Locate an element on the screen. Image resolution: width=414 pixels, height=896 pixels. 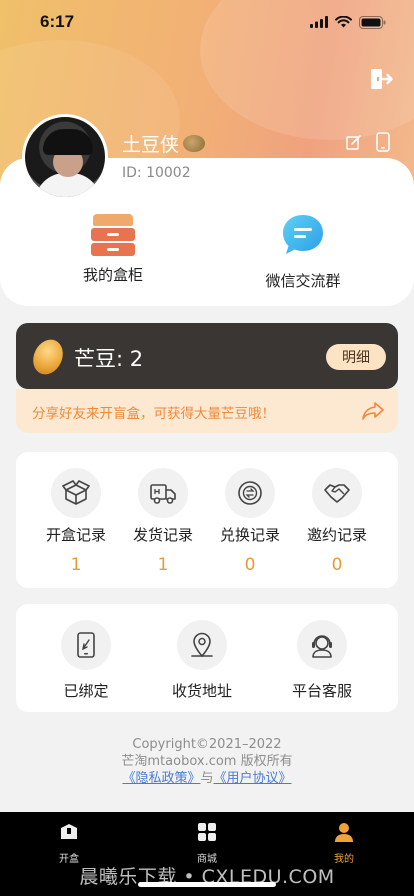
logout-icon is located at coordinates (381, 79).